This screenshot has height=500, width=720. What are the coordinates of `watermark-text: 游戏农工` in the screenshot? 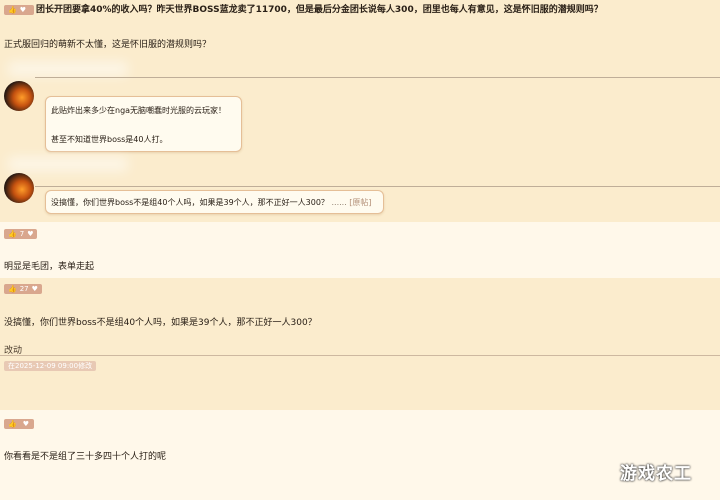 It's located at (656, 474).